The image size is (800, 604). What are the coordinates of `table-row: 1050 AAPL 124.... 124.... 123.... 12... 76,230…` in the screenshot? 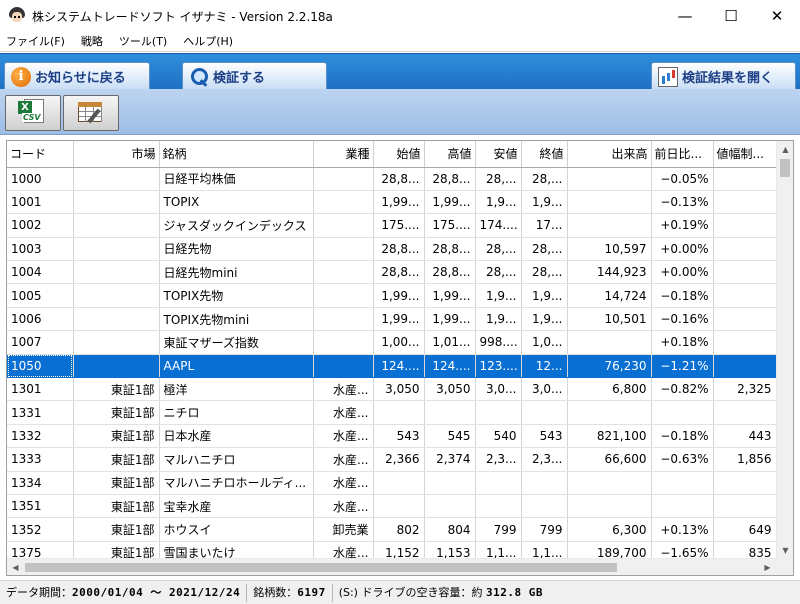 It's located at (392, 366).